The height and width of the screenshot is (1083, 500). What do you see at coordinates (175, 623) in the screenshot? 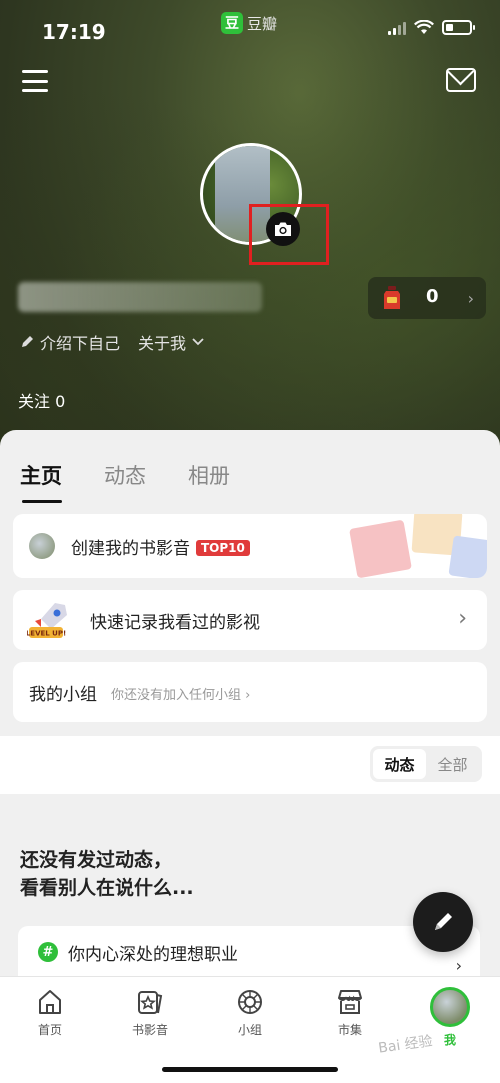
I see `quick-record-label: 快速记录我看过的影视` at bounding box center [175, 623].